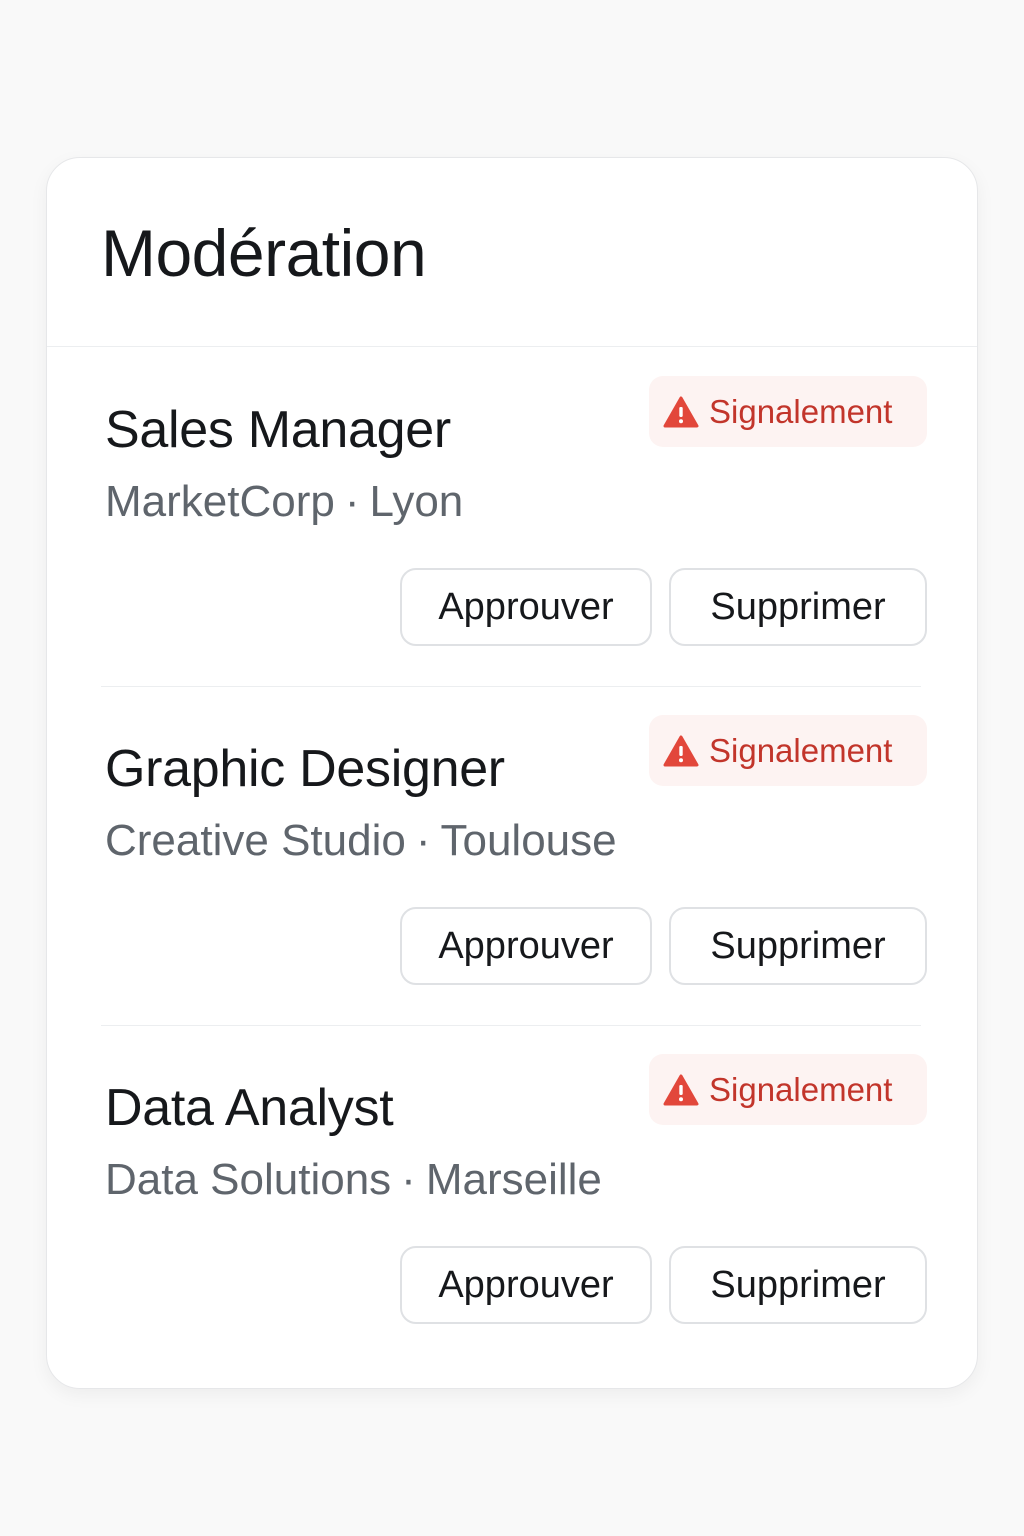 Image resolution: width=1024 pixels, height=1536 pixels. Describe the element at coordinates (512, 252) in the screenshot. I see `card-header: Modération` at that location.